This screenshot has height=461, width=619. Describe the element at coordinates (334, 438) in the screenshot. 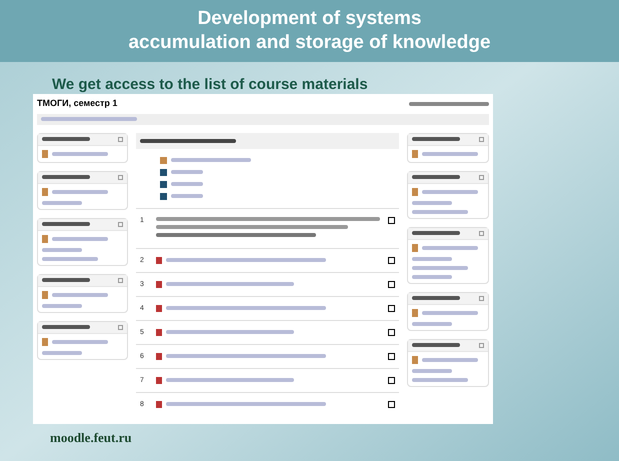

I see `slide-footer: moodle.feut.ru` at that location.